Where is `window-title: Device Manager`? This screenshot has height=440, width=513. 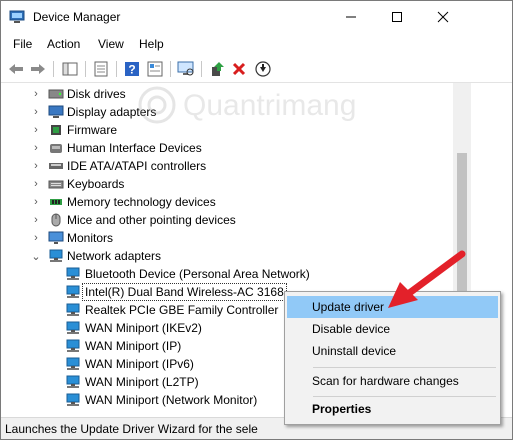
window-title: Device Manager is located at coordinates (77, 17).